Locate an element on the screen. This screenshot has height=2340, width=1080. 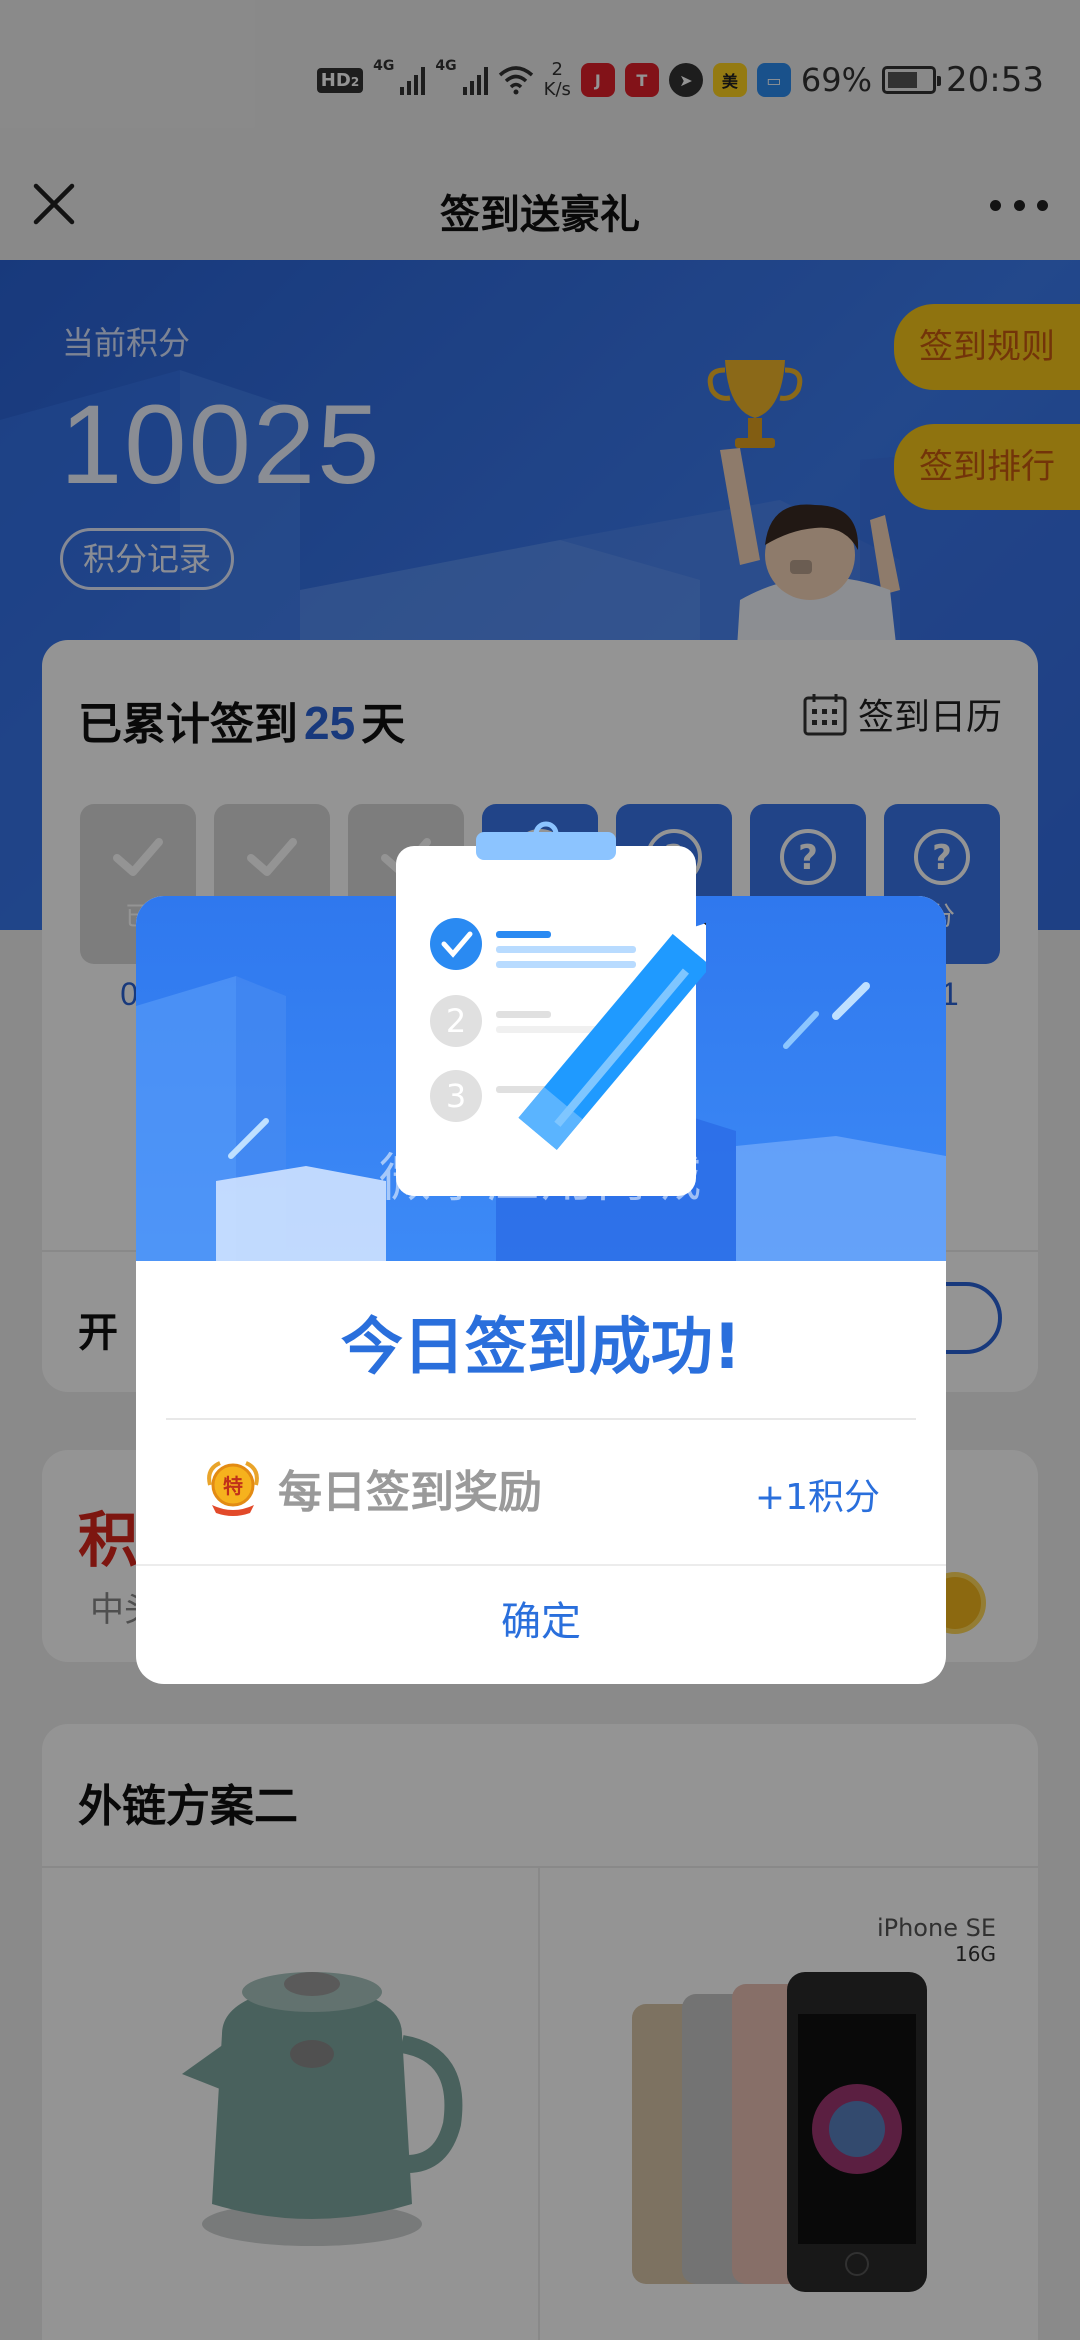
svg-text: 3 is located at coordinates (456, 1096).